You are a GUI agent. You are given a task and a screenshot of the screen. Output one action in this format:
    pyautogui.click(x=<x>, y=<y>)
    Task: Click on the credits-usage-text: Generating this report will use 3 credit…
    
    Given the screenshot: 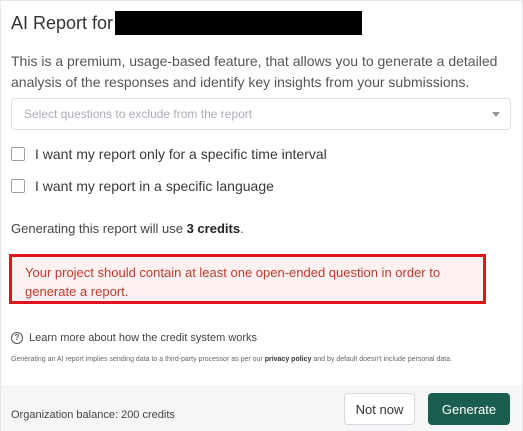 What is the action you would take?
    pyautogui.click(x=127, y=228)
    